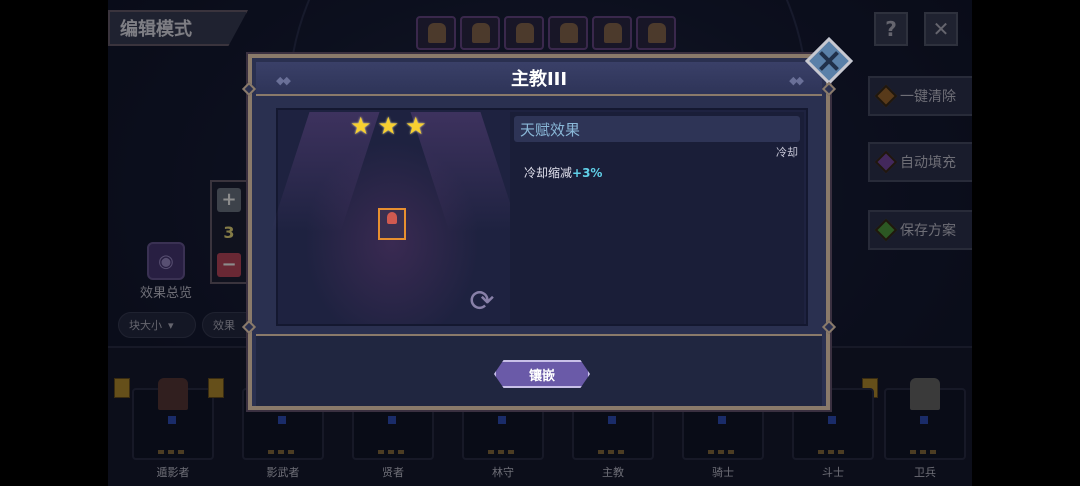  I want to click on effect-value: +3%, so click(587, 173).